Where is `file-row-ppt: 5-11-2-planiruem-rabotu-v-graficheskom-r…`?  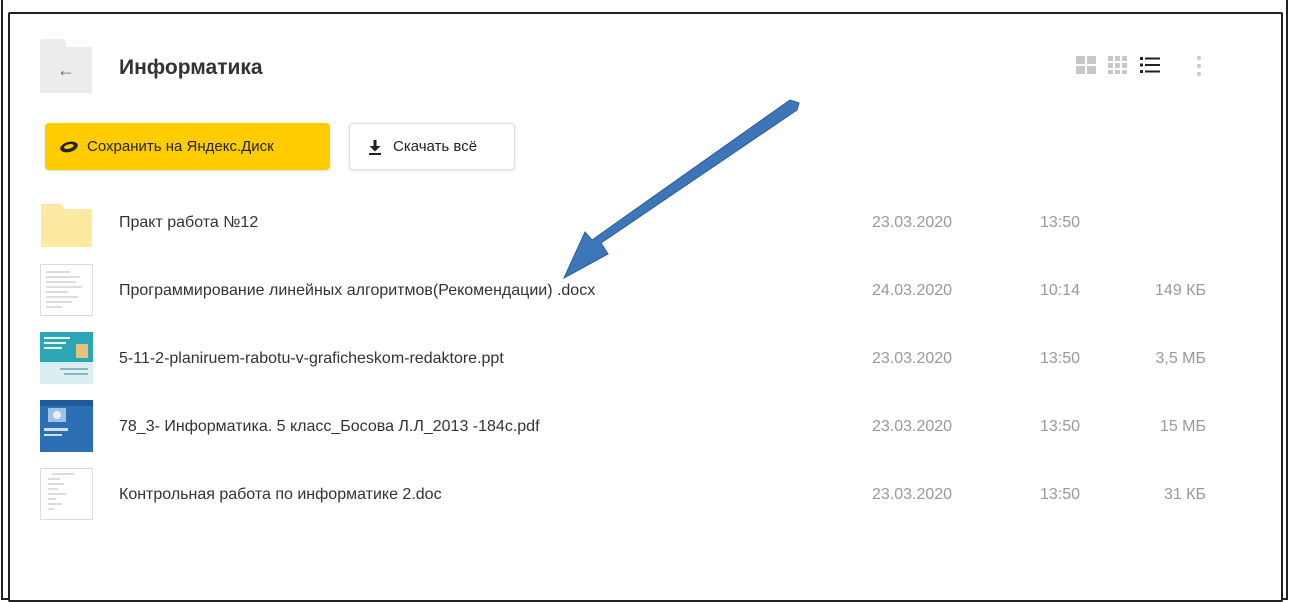 file-row-ppt: 5-11-2-planiruem-rabotu-v-graficheskom-r… is located at coordinates (640, 359).